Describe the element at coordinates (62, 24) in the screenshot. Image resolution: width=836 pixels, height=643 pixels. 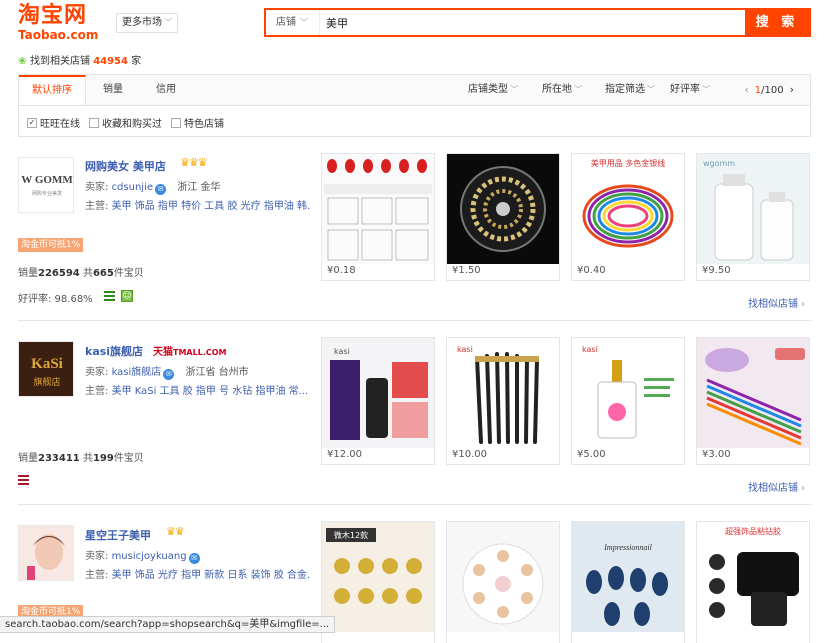
I see `taobao-logo: 淘宝网 Taobao.com` at that location.